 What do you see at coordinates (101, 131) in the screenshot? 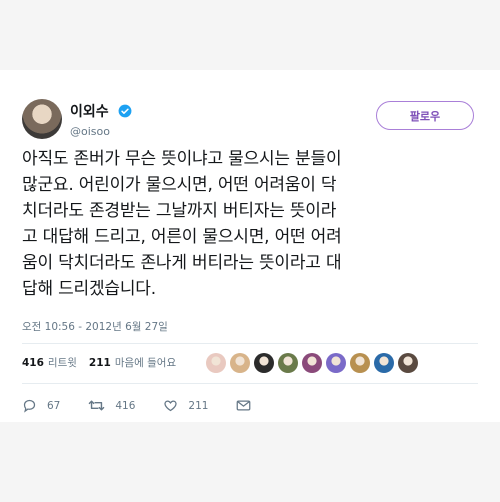
I see `user-handle: @oisoo` at bounding box center [101, 131].